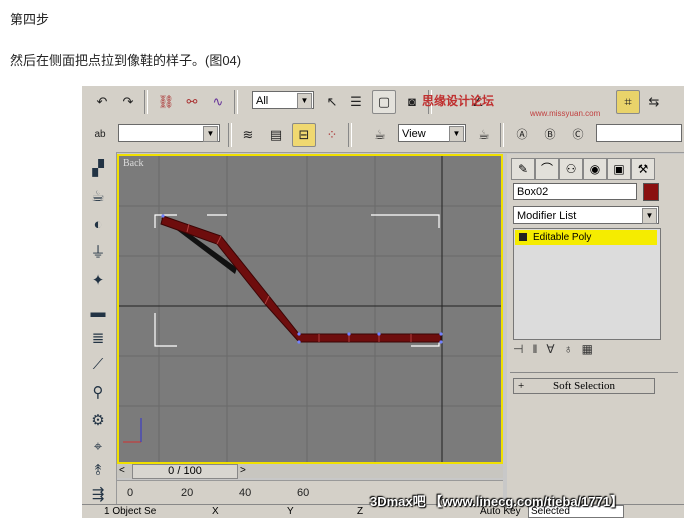 The width and height of the screenshot is (684, 518). What do you see at coordinates (595, 169) in the screenshot?
I see `motion-tab-icon: ◉` at bounding box center [595, 169].